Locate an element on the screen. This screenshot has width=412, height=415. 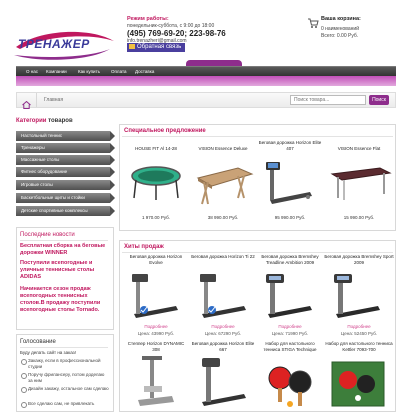
hit-price: Цена: 71990 Руб. is located at coordinates (290, 333).